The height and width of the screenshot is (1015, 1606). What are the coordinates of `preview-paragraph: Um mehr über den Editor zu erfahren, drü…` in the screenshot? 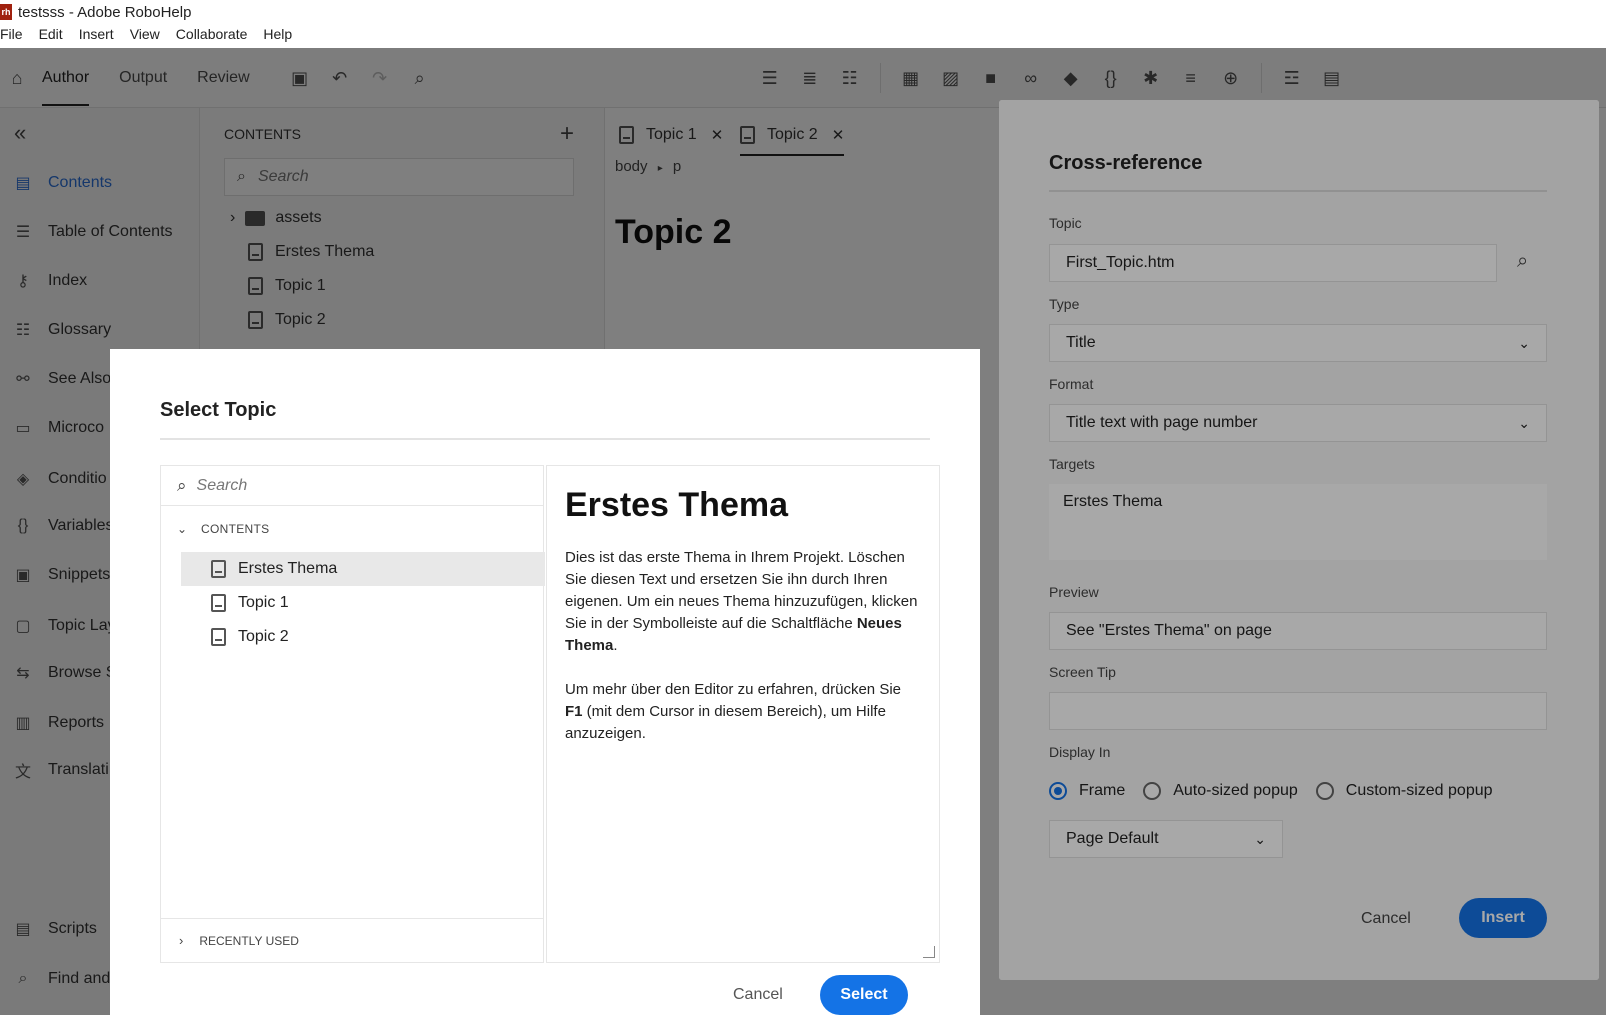 It's located at (733, 711).